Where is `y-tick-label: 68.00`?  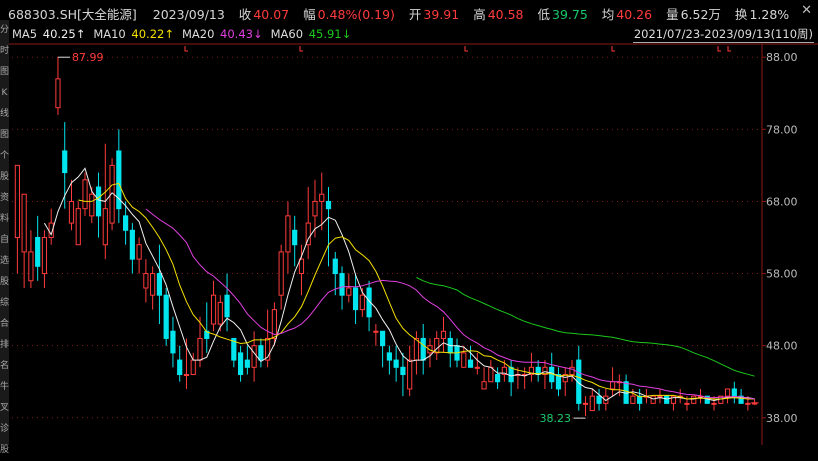
y-tick-label: 68.00 is located at coordinates (782, 201).